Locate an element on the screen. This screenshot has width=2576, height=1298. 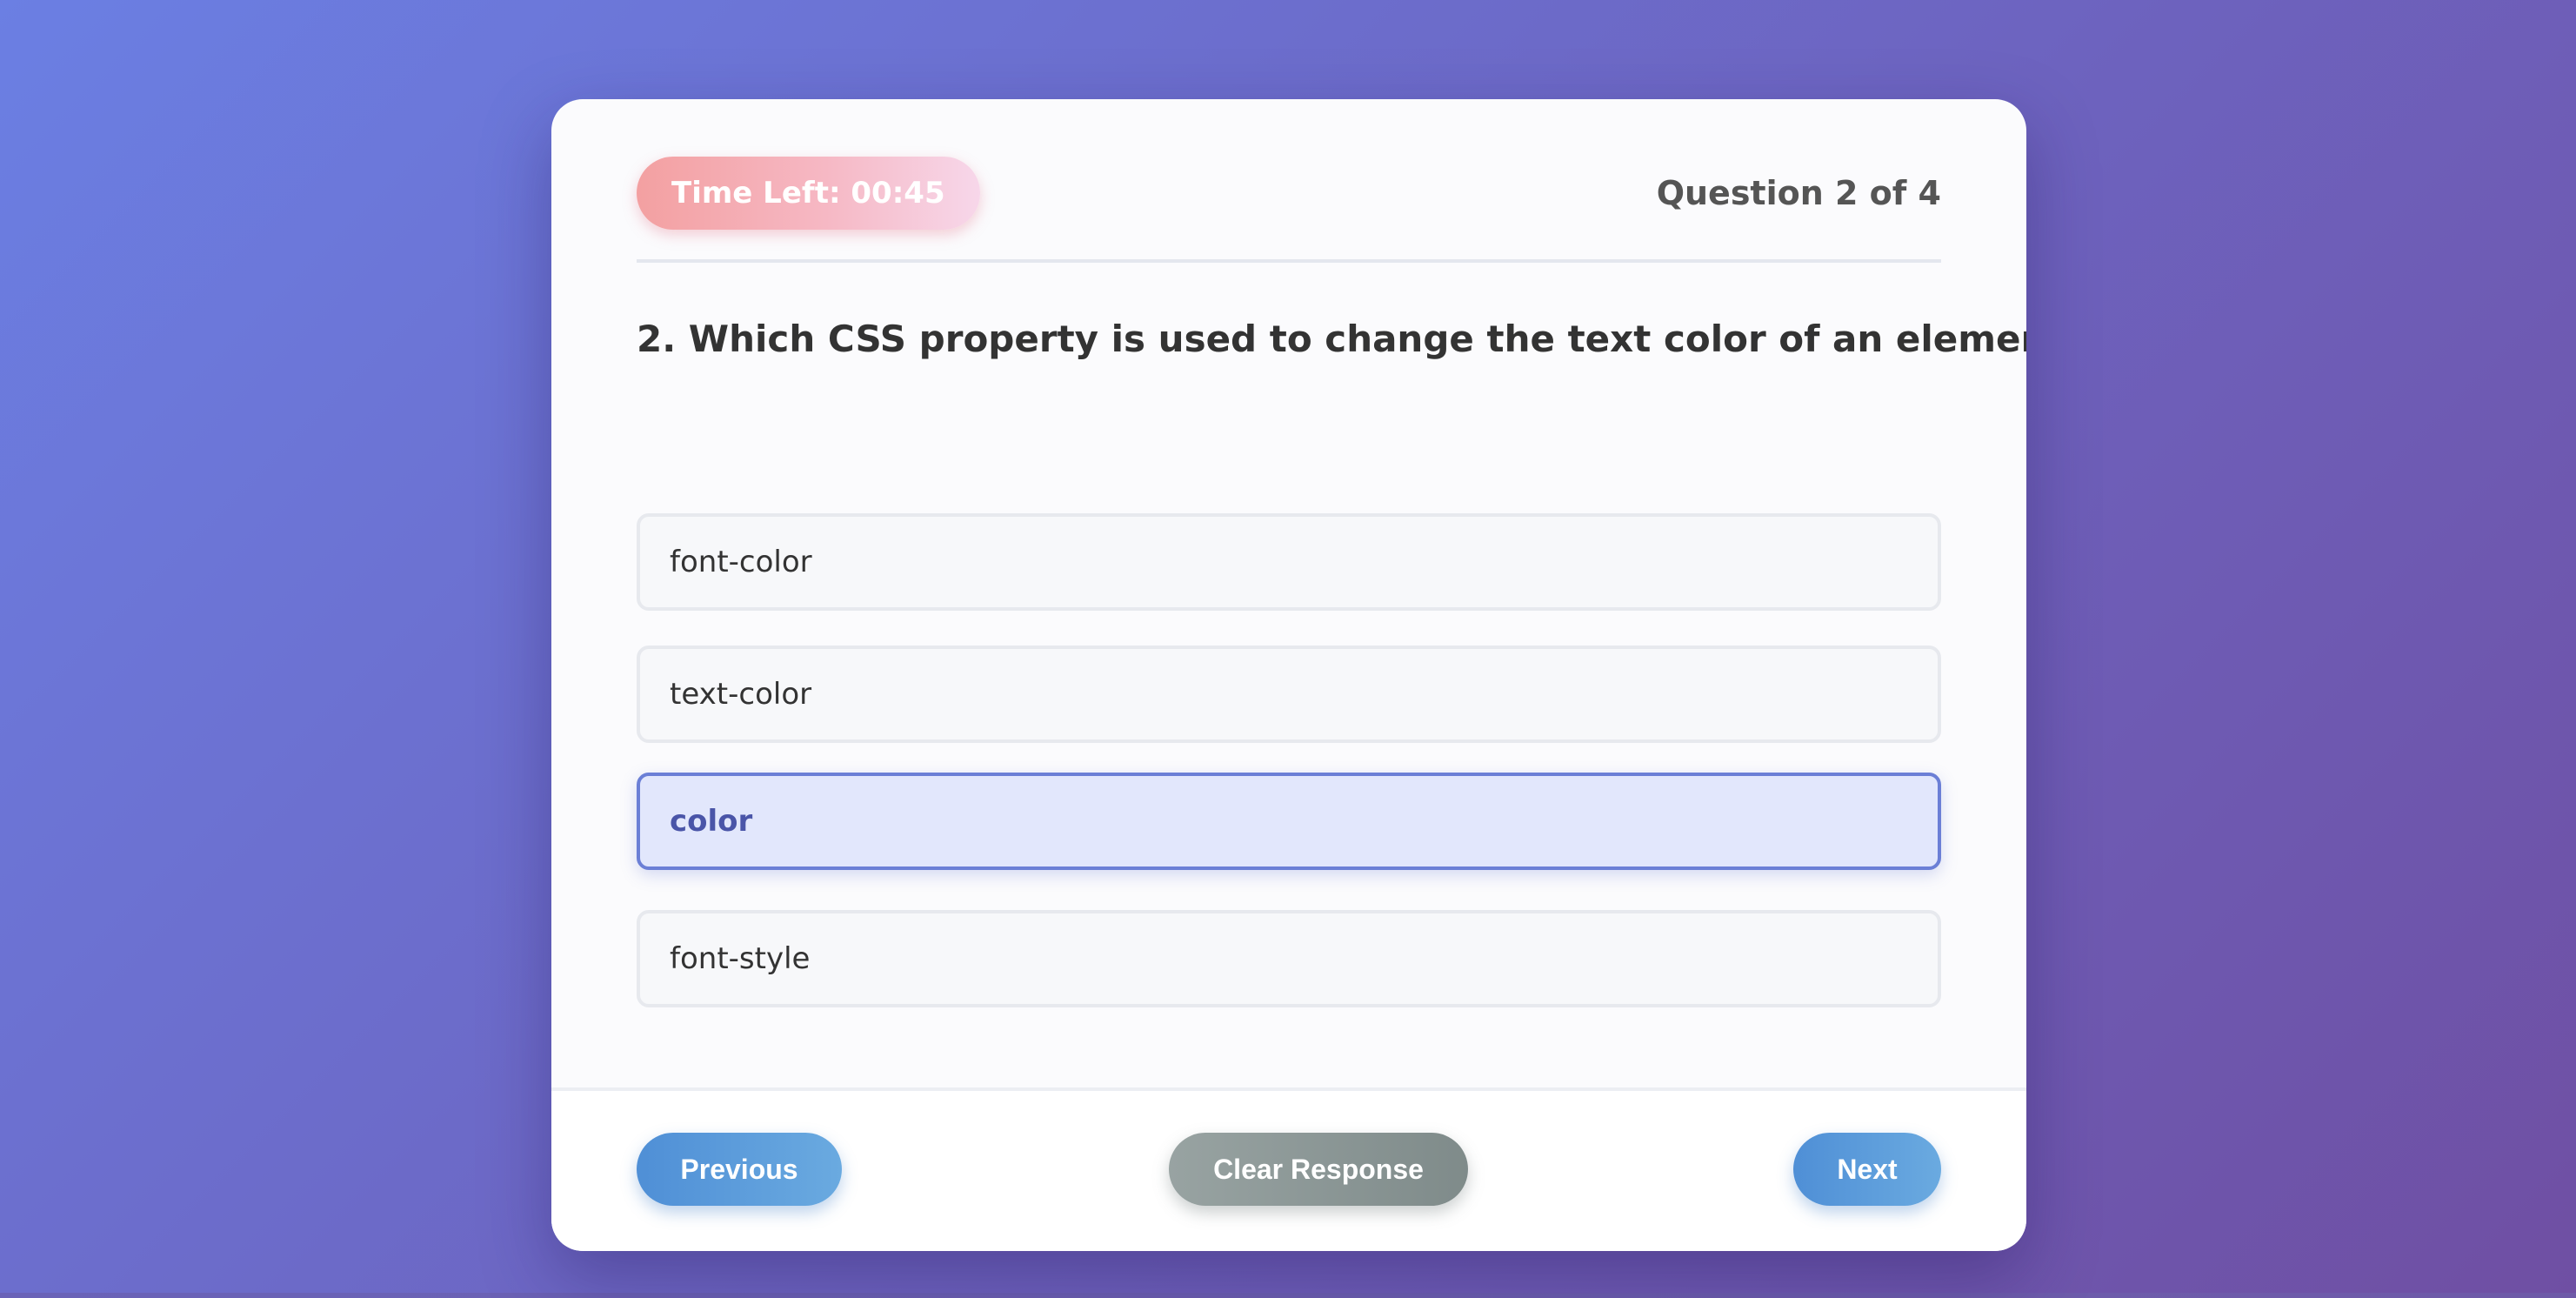
quiz-footer: Previous Clear Response Next is located at coordinates (1288, 1169).